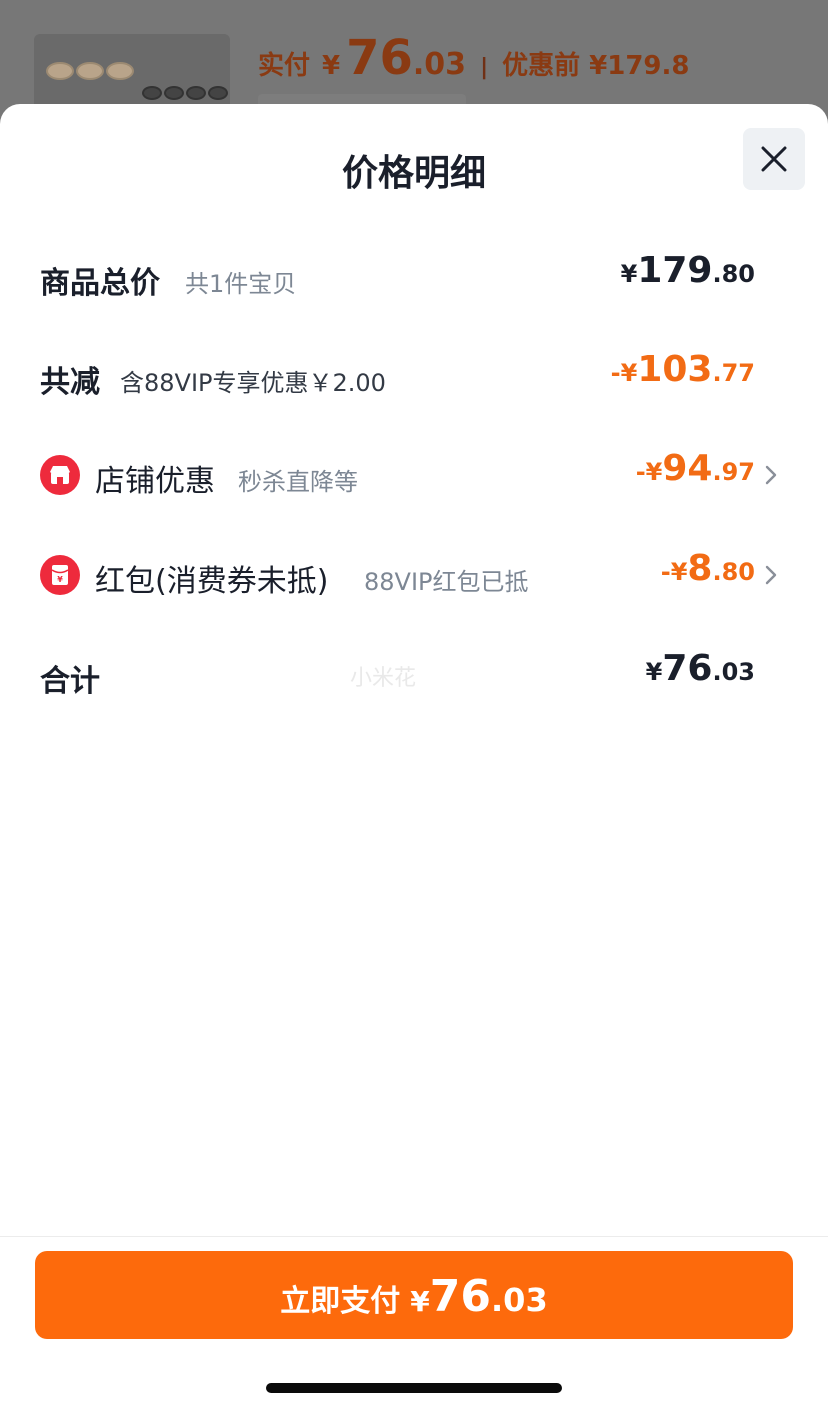 The image size is (828, 1412). I want to click on store-discount-sub: 秒杀直降等, so click(298, 482).